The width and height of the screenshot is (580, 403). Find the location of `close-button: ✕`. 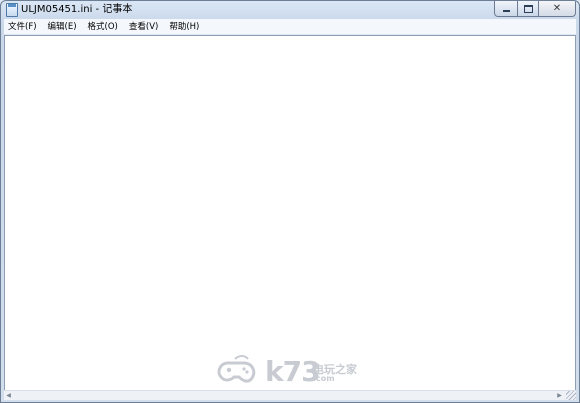

close-button: ✕ is located at coordinates (557, 9).